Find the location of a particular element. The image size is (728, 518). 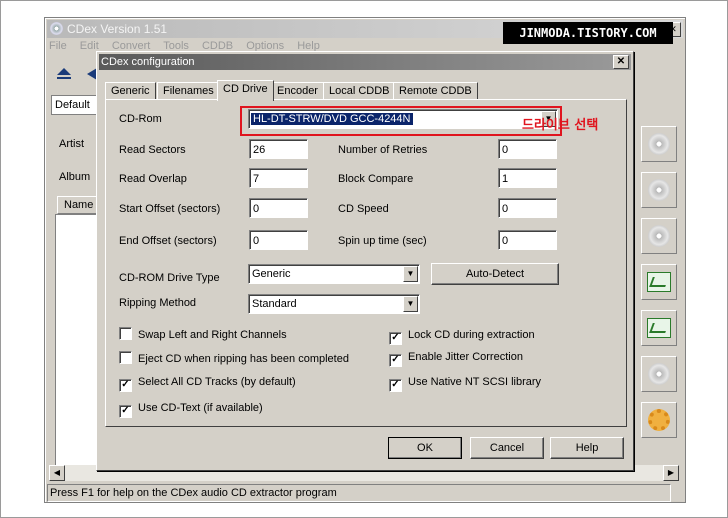

gear-icon is located at coordinates (659, 420).